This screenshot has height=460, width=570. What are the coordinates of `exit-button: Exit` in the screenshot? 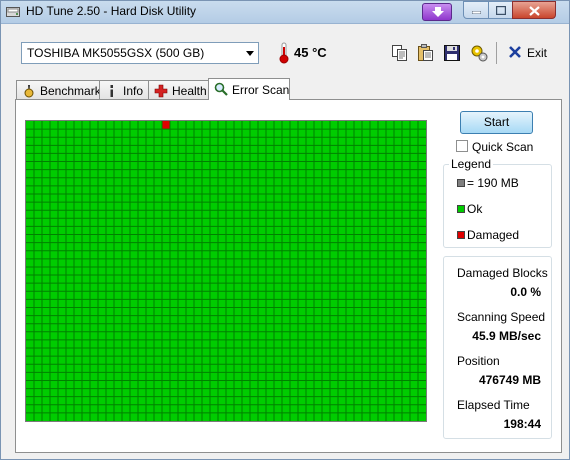 It's located at (537, 53).